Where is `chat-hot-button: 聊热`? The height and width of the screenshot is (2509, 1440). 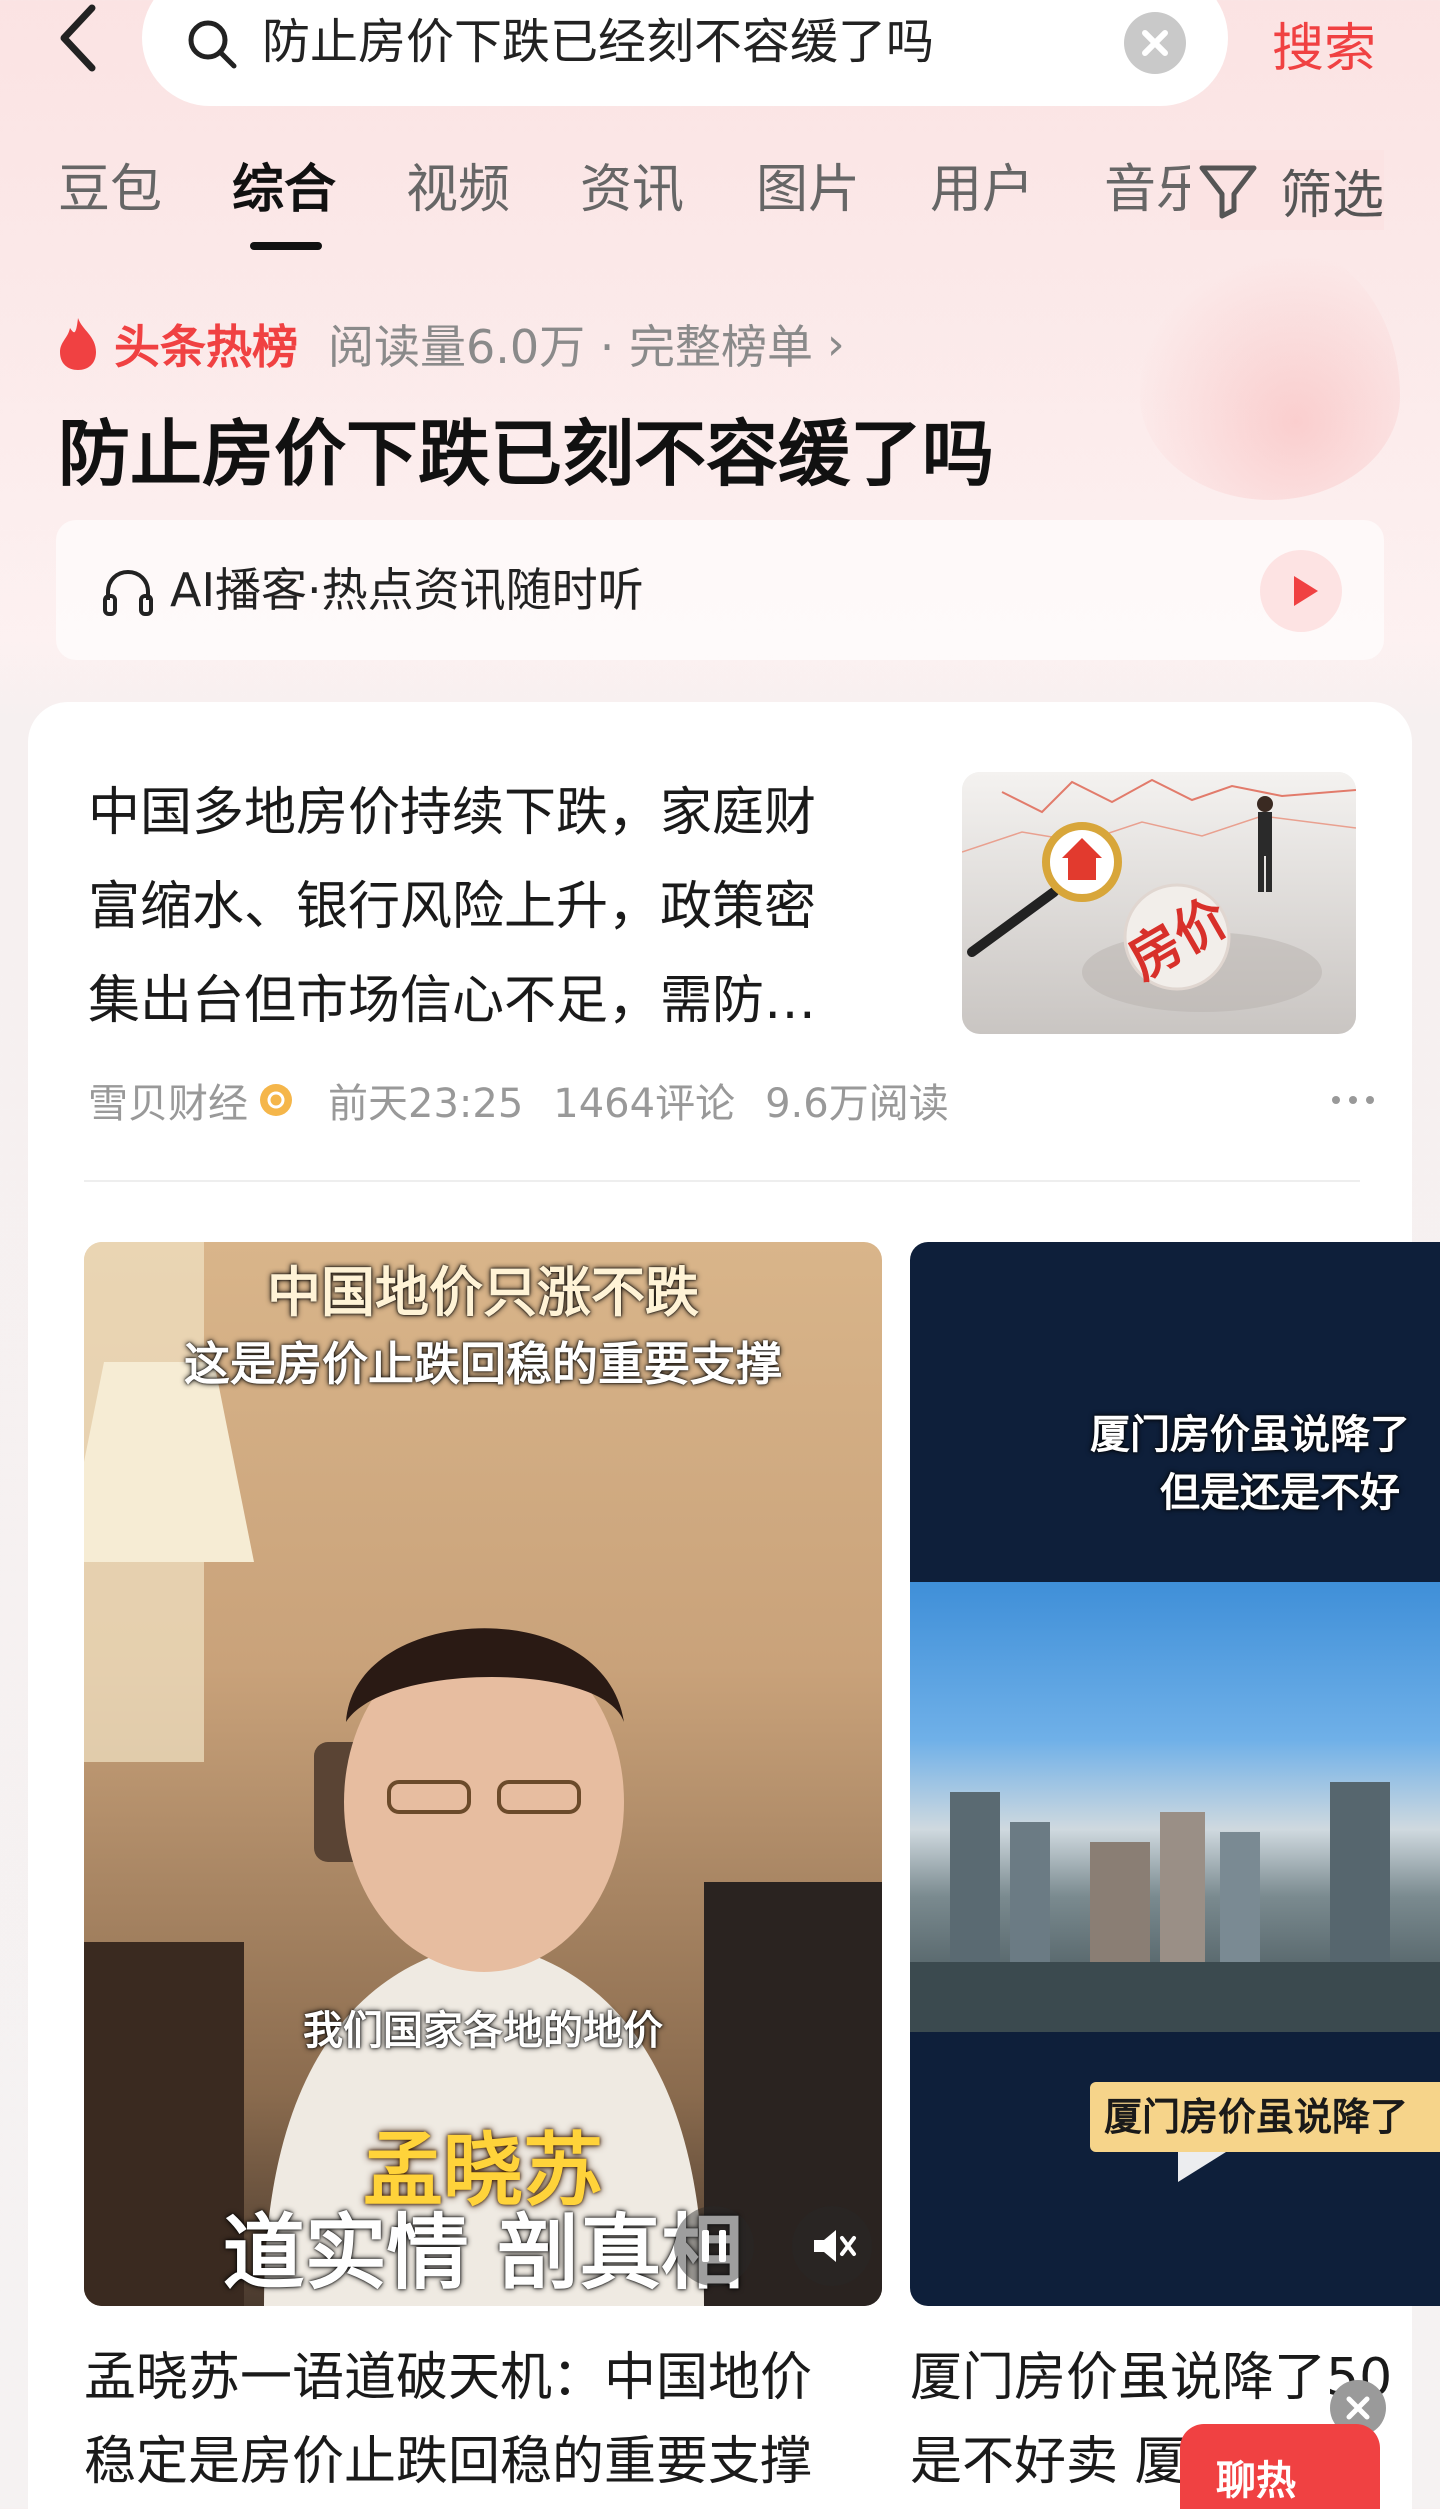
chat-hot-button: 聊热 is located at coordinates (1280, 2466).